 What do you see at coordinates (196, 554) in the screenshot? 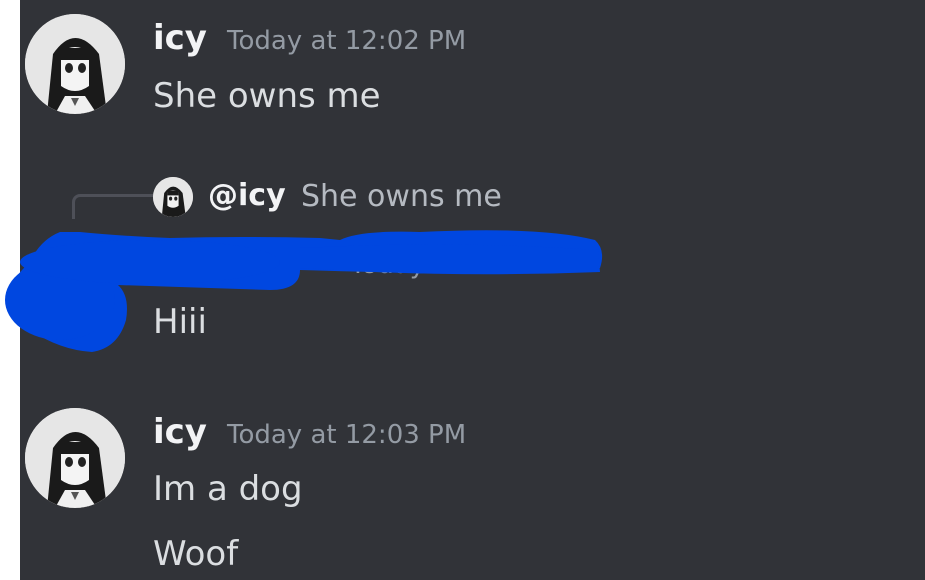
I see `message-text: Woof` at bounding box center [196, 554].